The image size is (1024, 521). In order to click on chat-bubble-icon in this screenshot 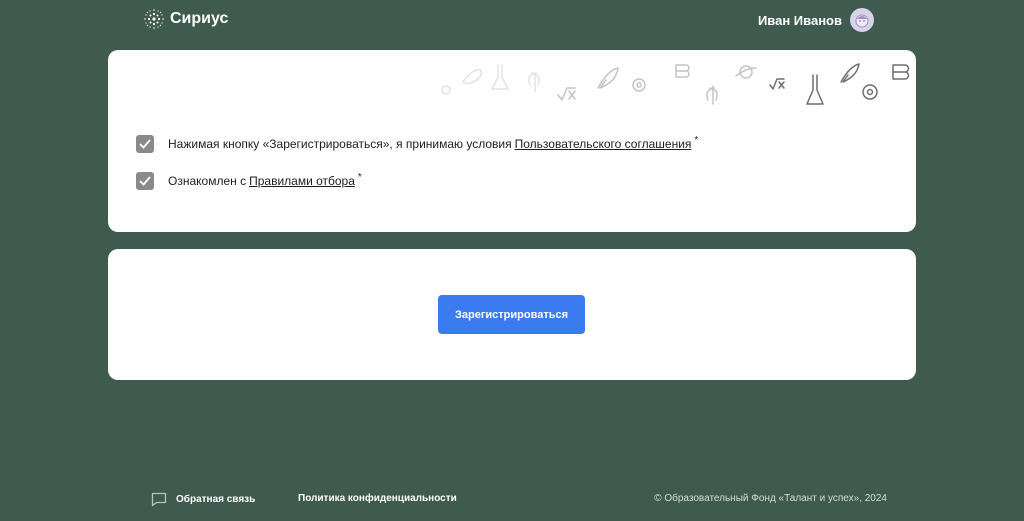, I will do `click(159, 499)`.